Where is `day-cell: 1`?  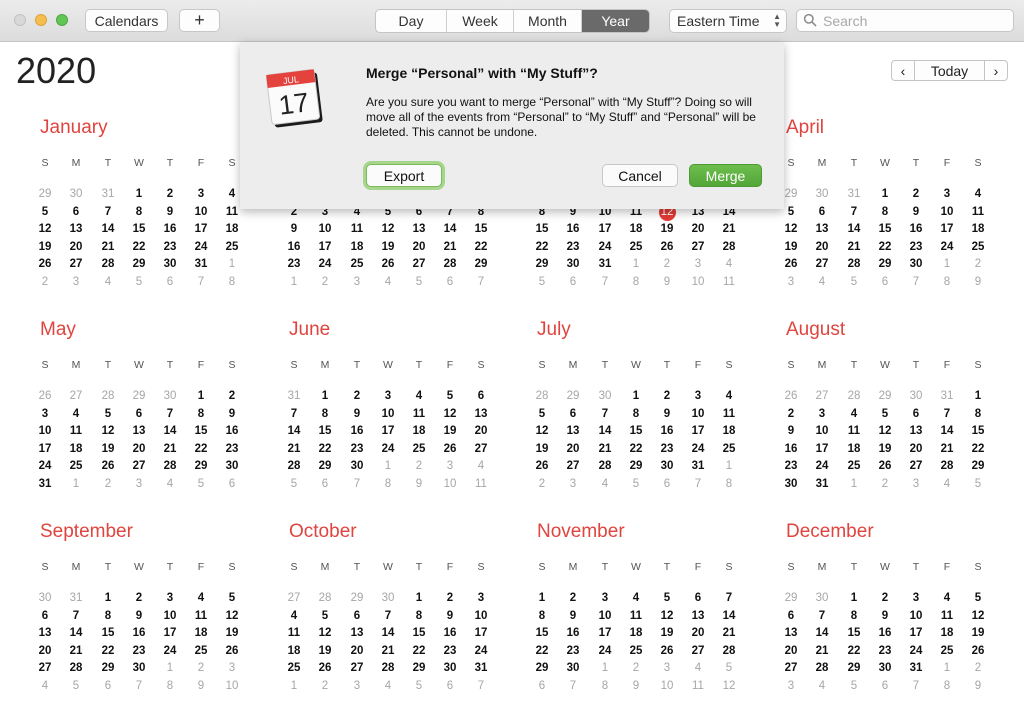
day-cell: 1 is located at coordinates (388, 466).